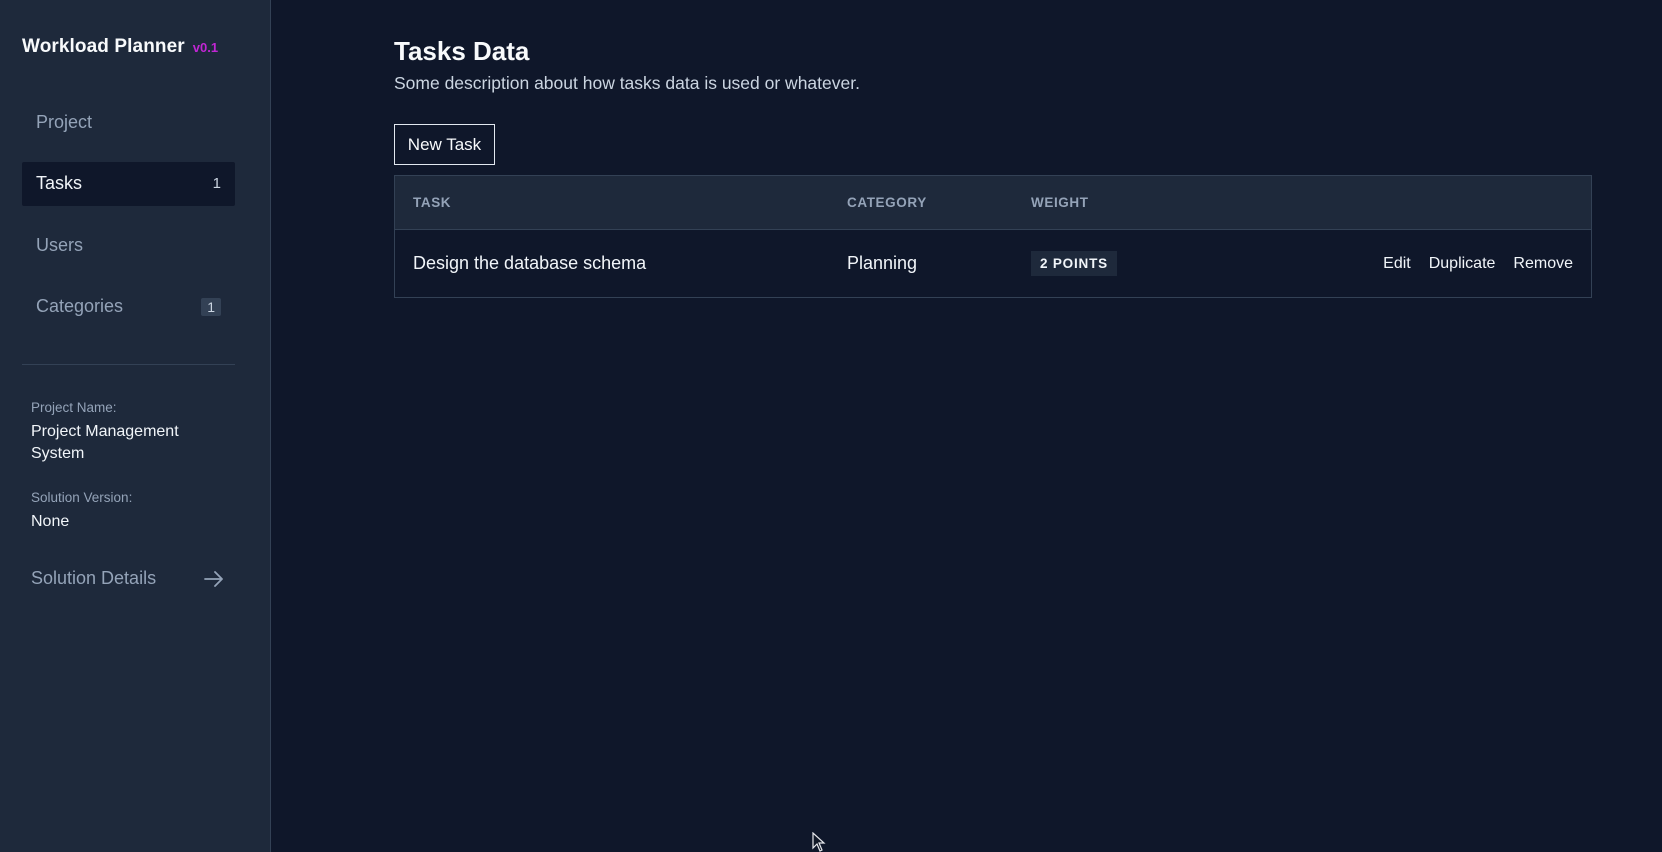  I want to click on sidebar-item-label: Tasks, so click(59, 183).